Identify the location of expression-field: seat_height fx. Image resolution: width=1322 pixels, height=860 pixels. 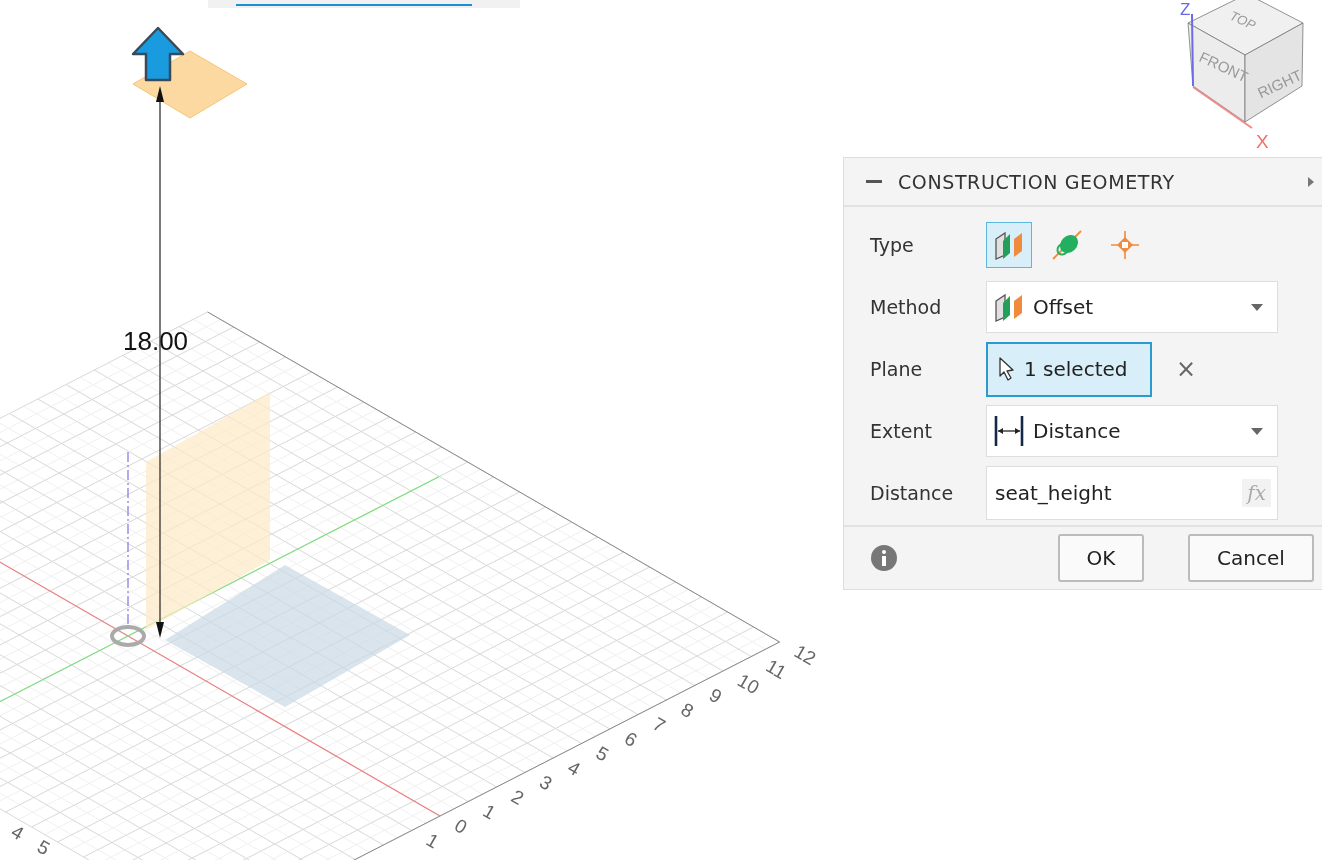
(1132, 493).